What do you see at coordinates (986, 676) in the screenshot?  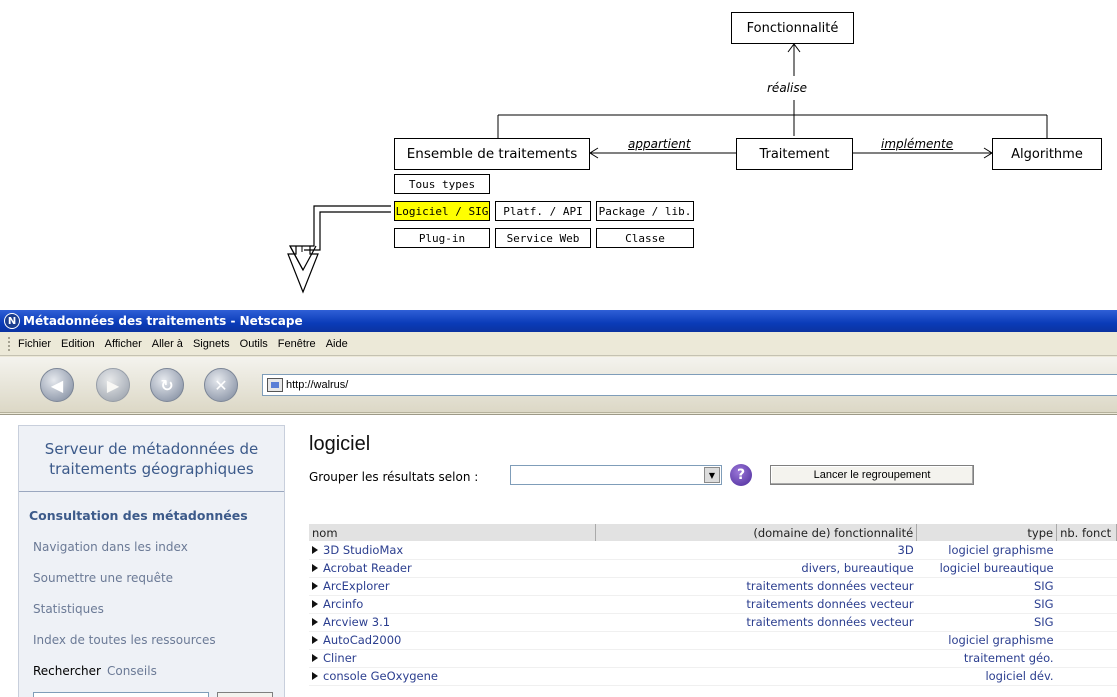 I see `row-type: logiciel dév.` at bounding box center [986, 676].